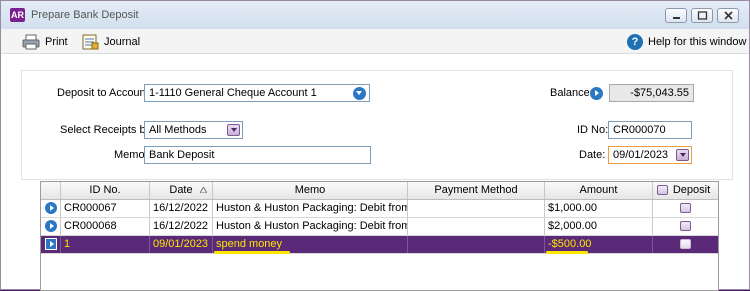  I want to click on date-label: Date:, so click(592, 155).